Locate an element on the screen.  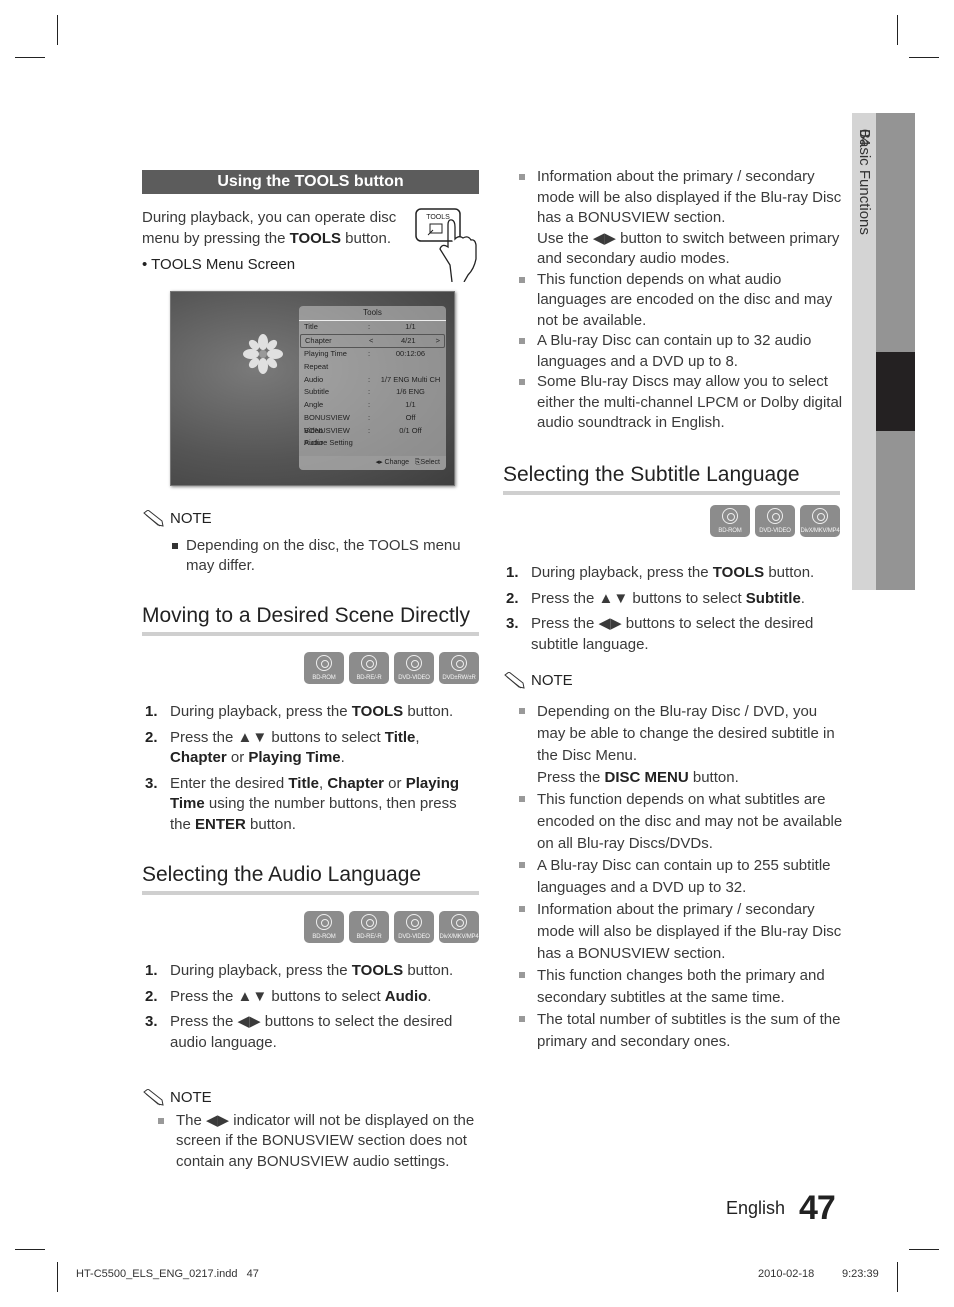
step-keyword: TOOLS is located at coordinates (738, 572).